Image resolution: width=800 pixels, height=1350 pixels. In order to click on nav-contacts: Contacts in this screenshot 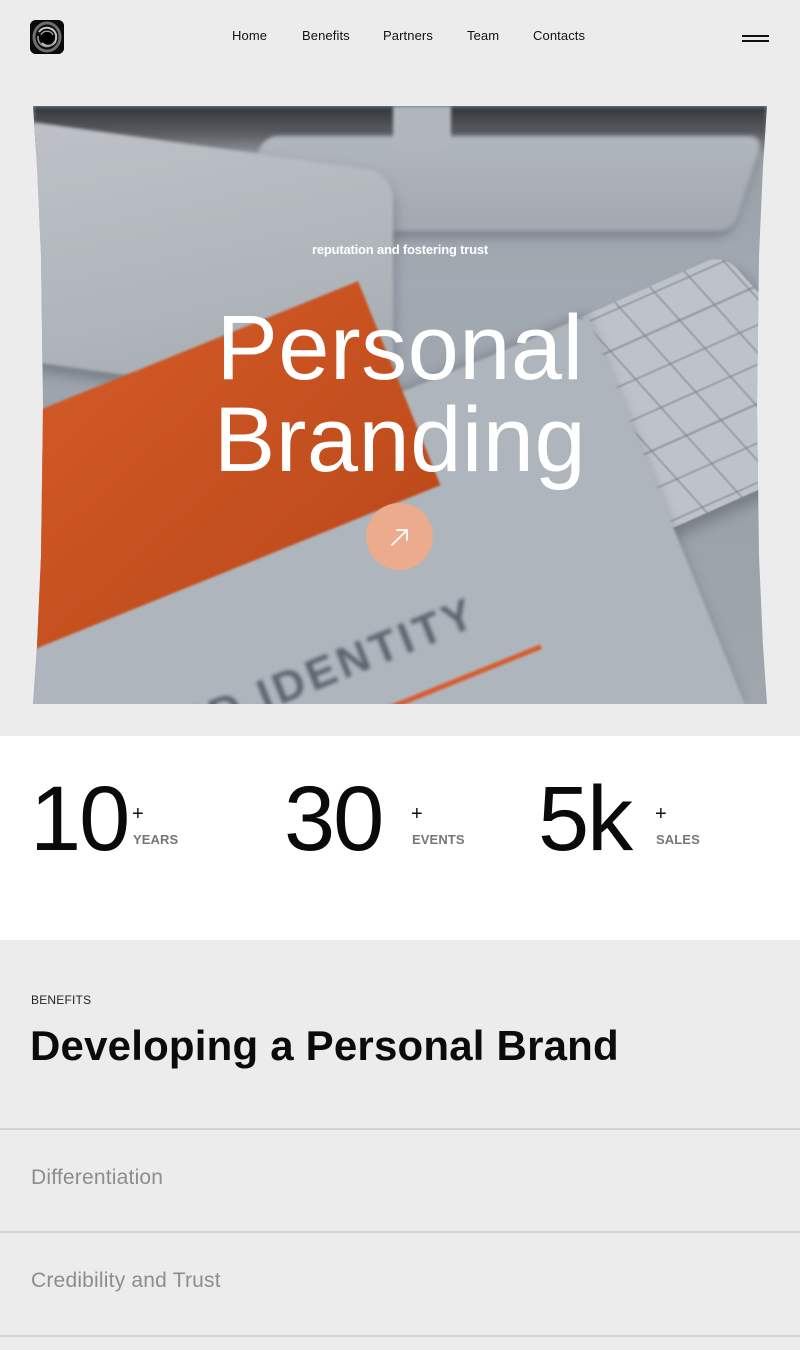, I will do `click(559, 35)`.